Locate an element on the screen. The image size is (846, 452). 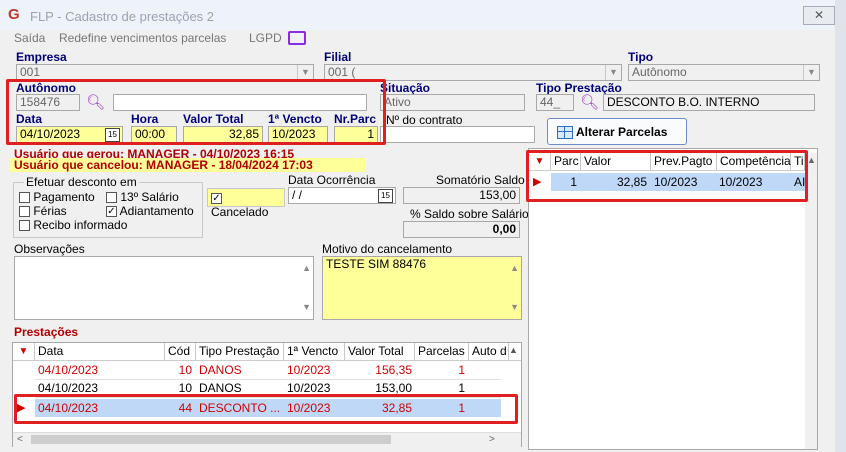
tipo-label: Tipo is located at coordinates (641, 57).